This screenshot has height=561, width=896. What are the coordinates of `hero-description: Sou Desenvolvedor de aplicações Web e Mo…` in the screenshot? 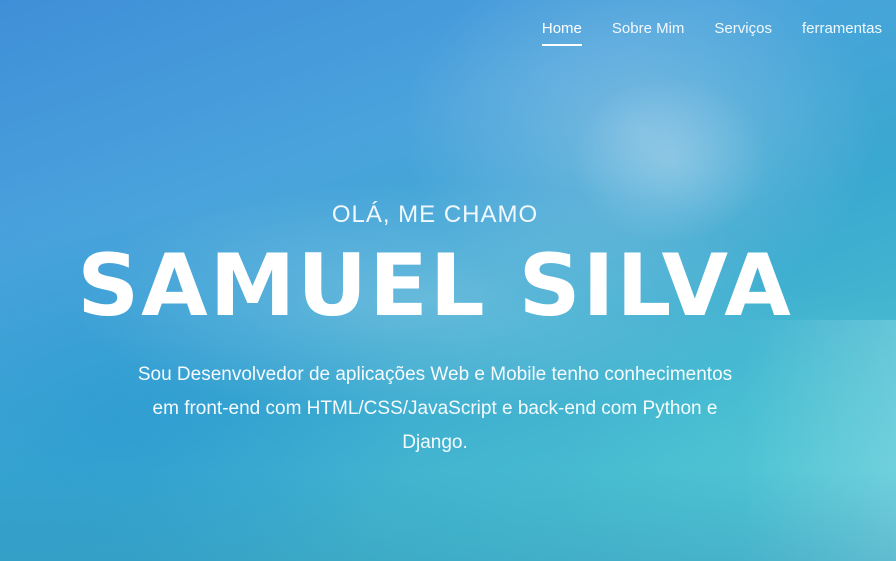 It's located at (435, 408).